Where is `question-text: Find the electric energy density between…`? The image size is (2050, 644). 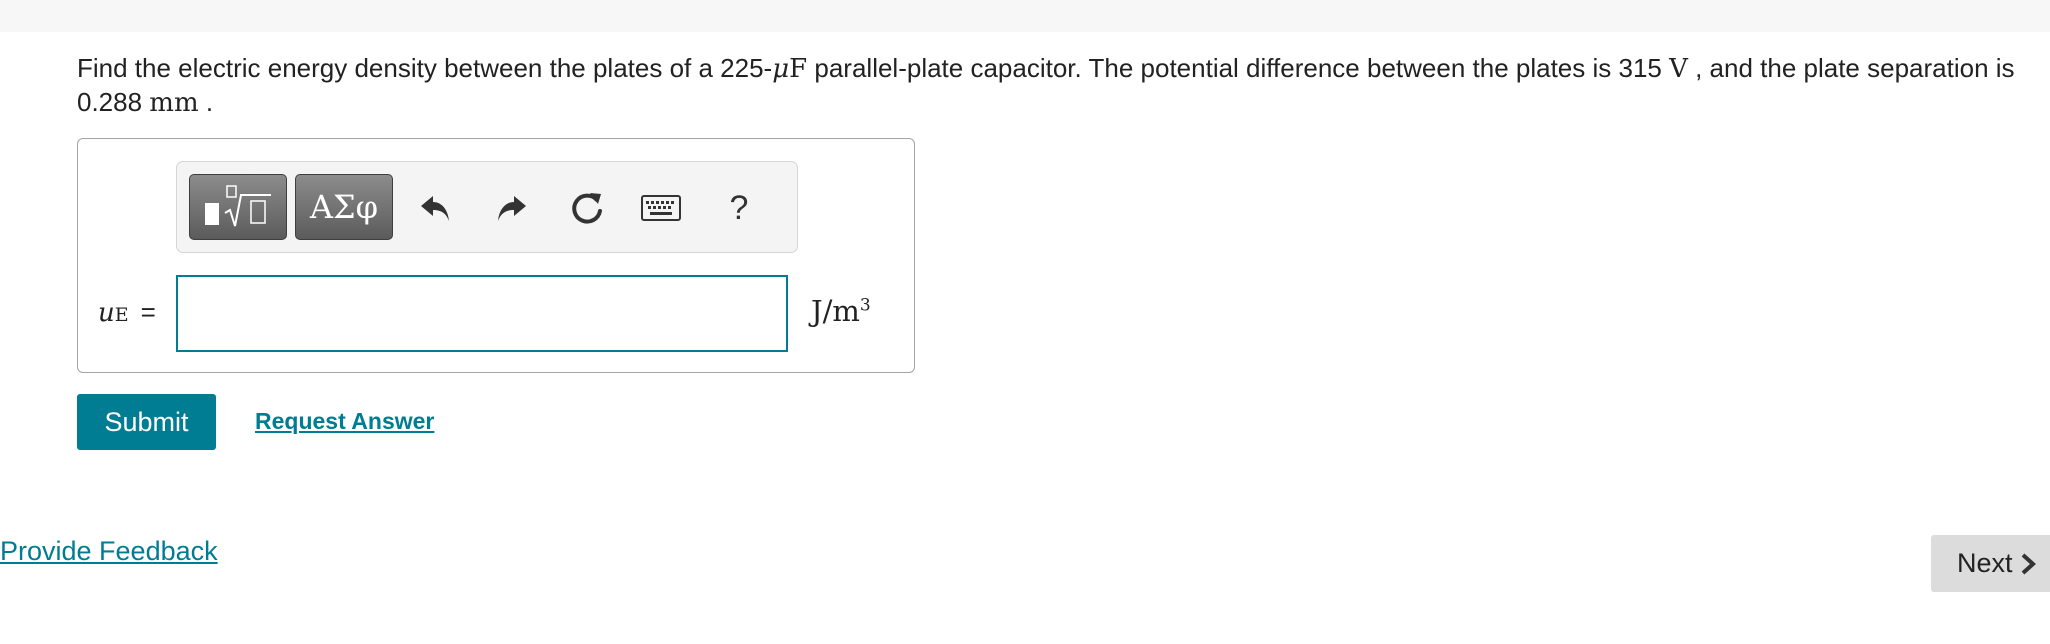 question-text: Find the electric energy density between… is located at coordinates (1046, 85).